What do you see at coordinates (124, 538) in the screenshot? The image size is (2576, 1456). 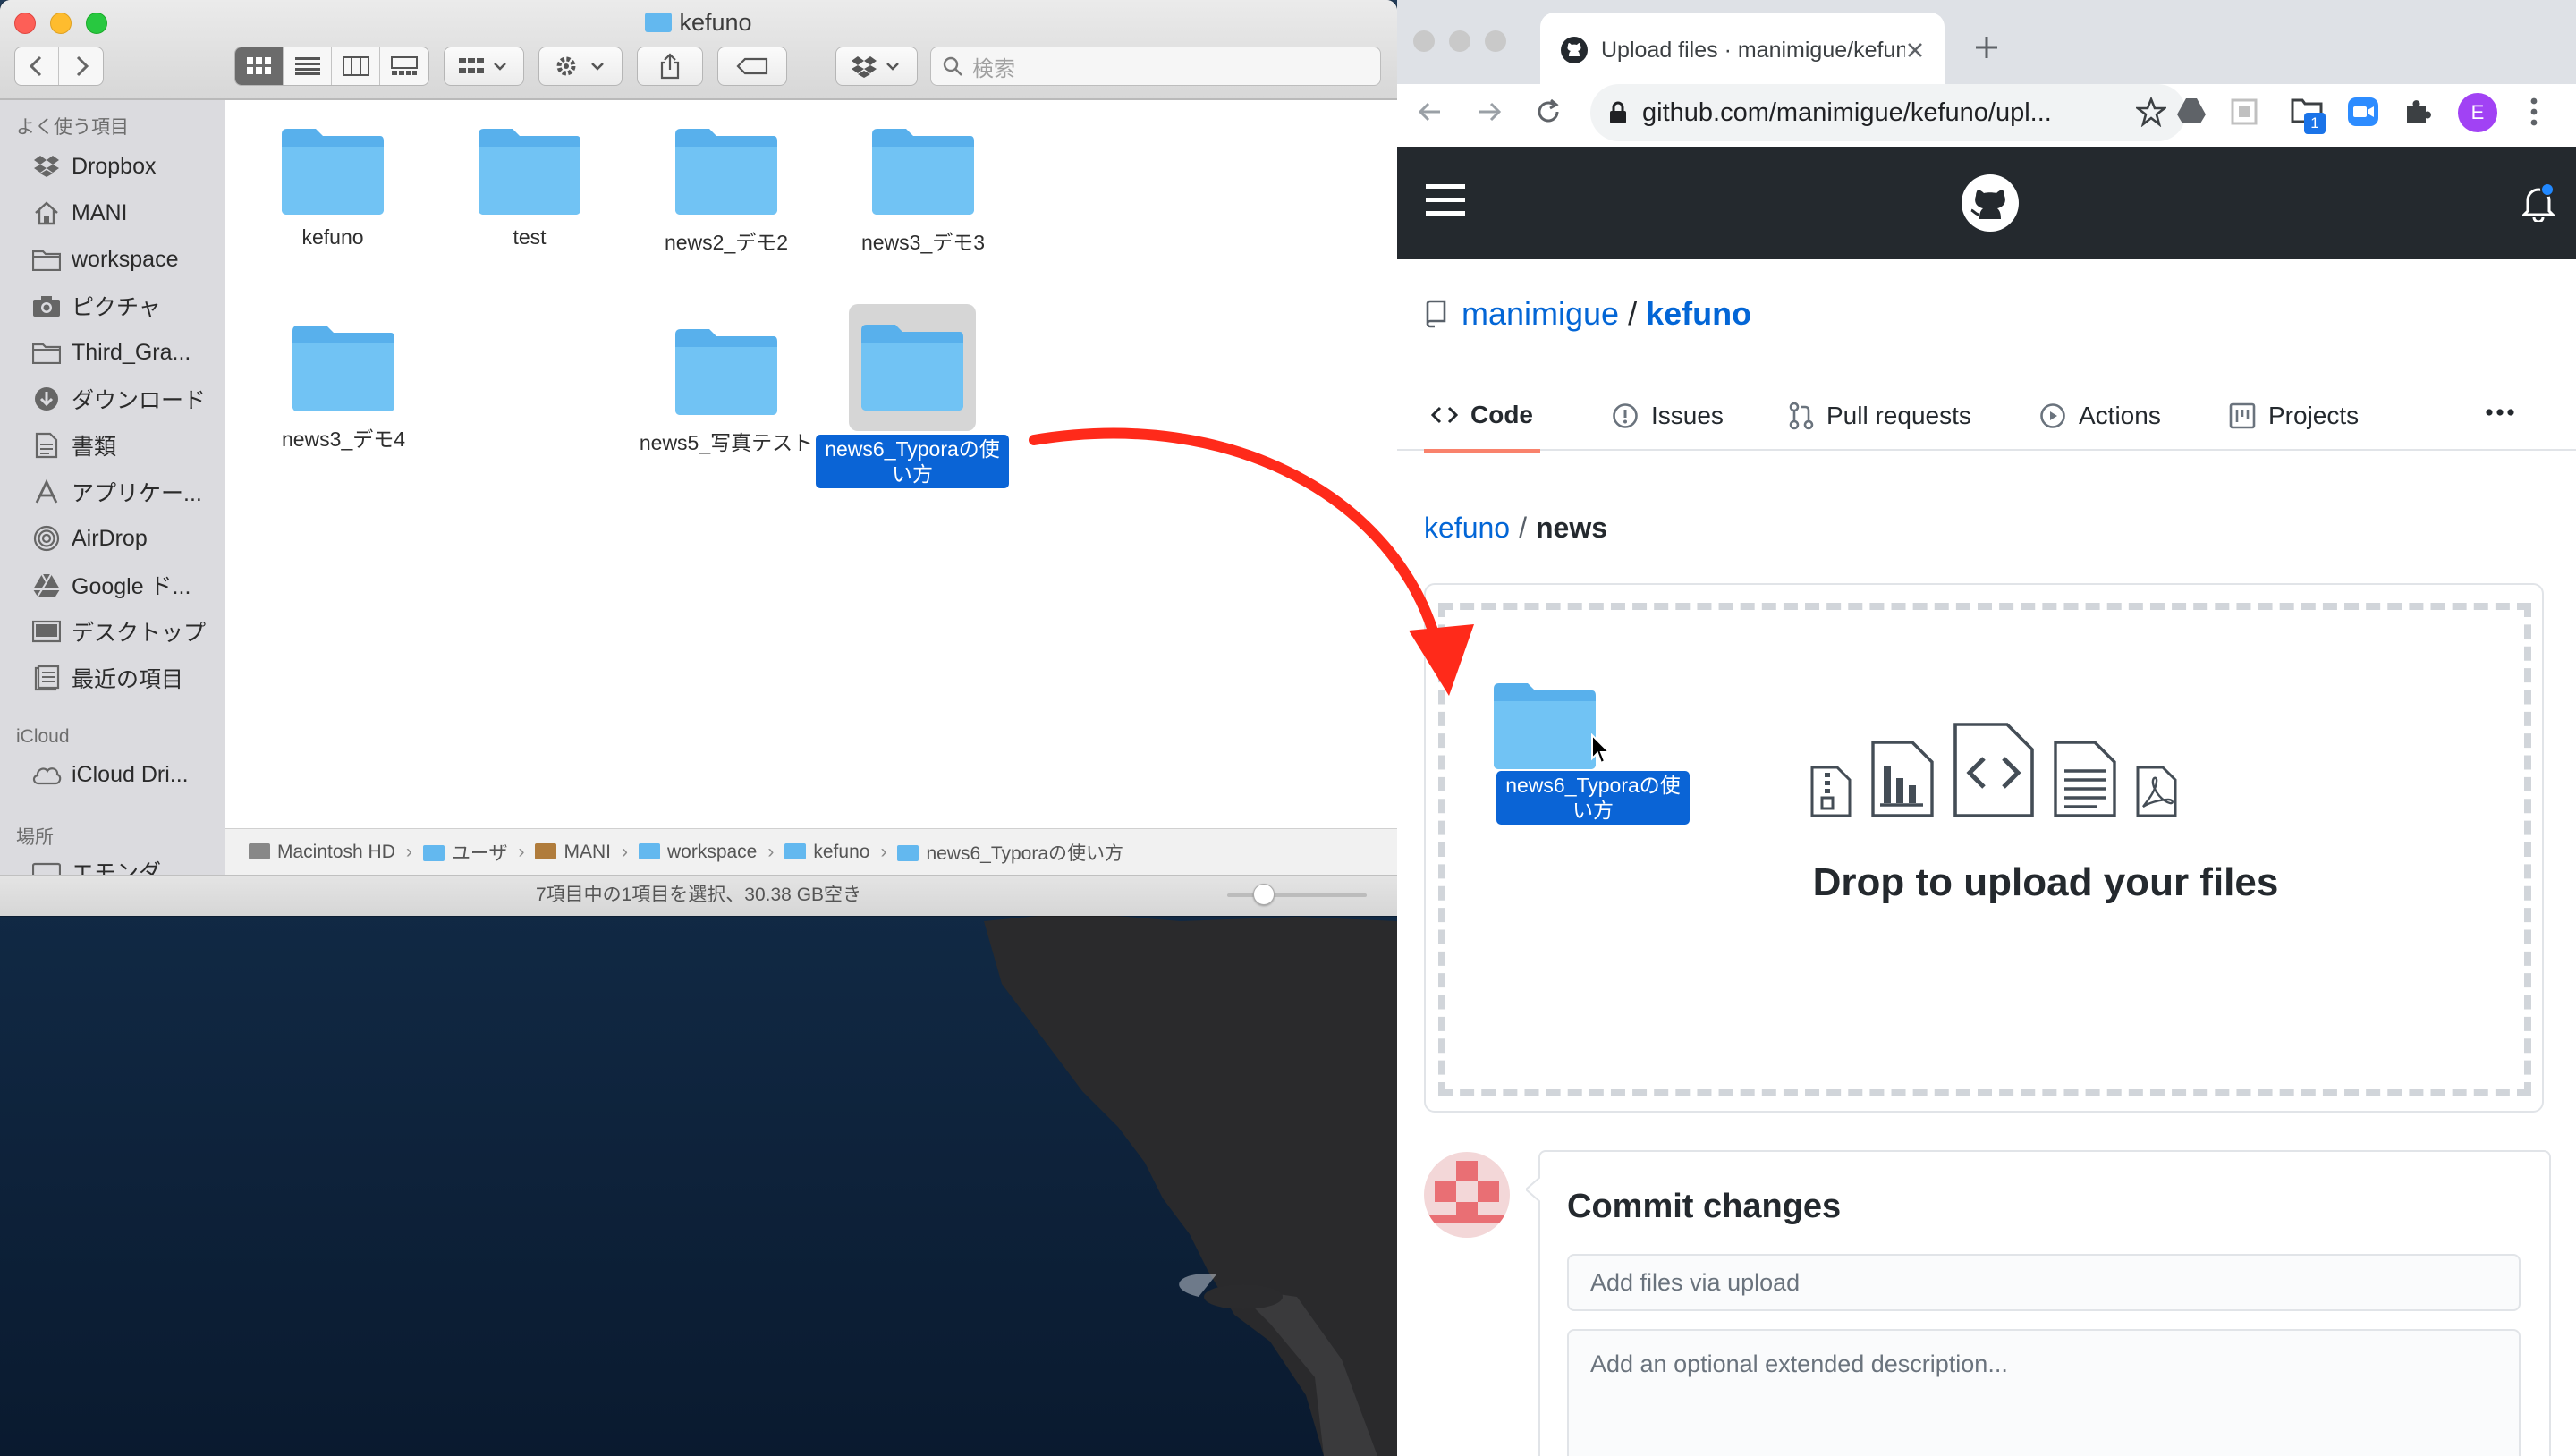 I see `sidebar-item-airdrop: AirDrop` at bounding box center [124, 538].